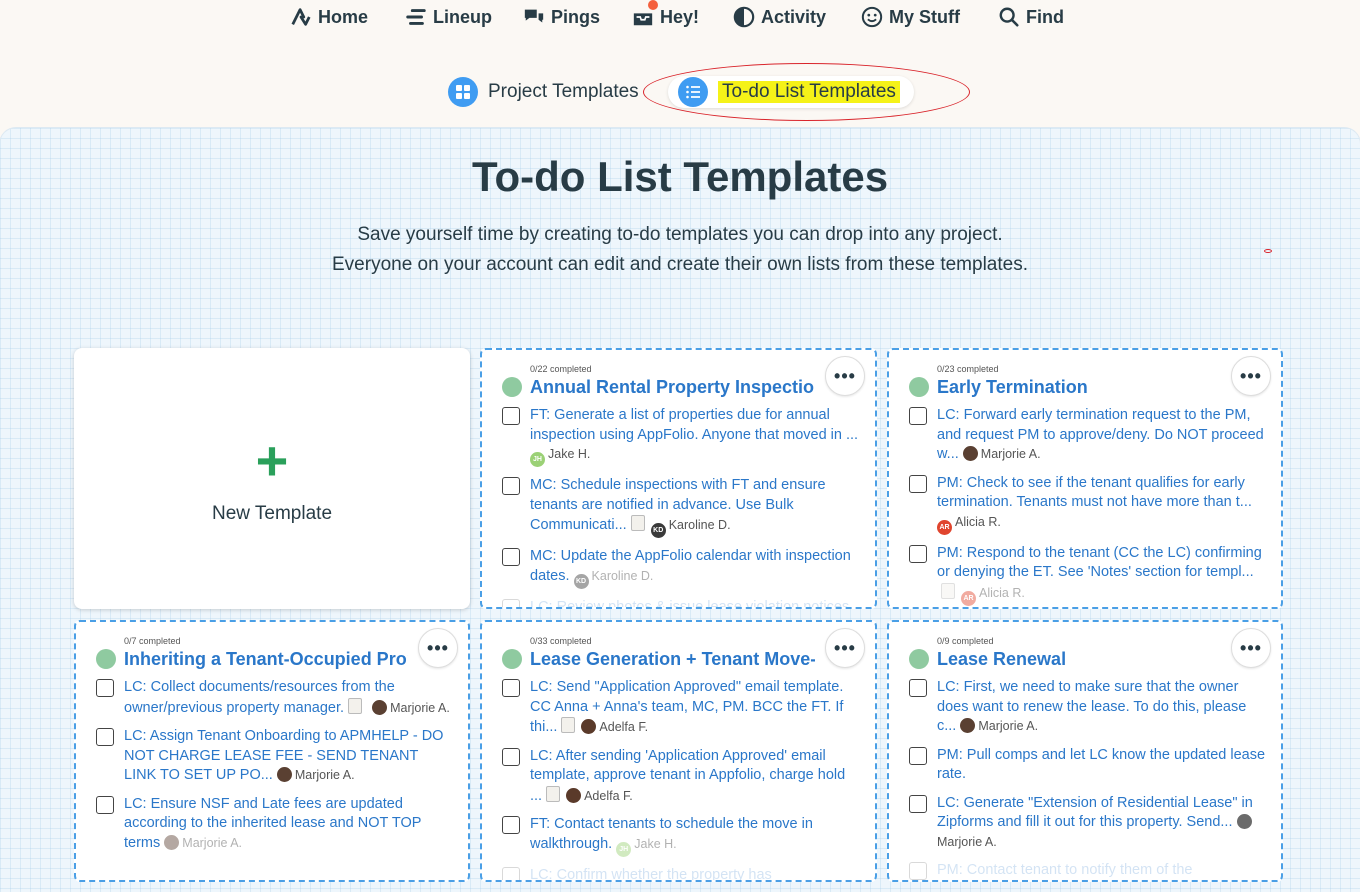 This screenshot has height=892, width=1360. I want to click on pings-icon, so click(534, 16).